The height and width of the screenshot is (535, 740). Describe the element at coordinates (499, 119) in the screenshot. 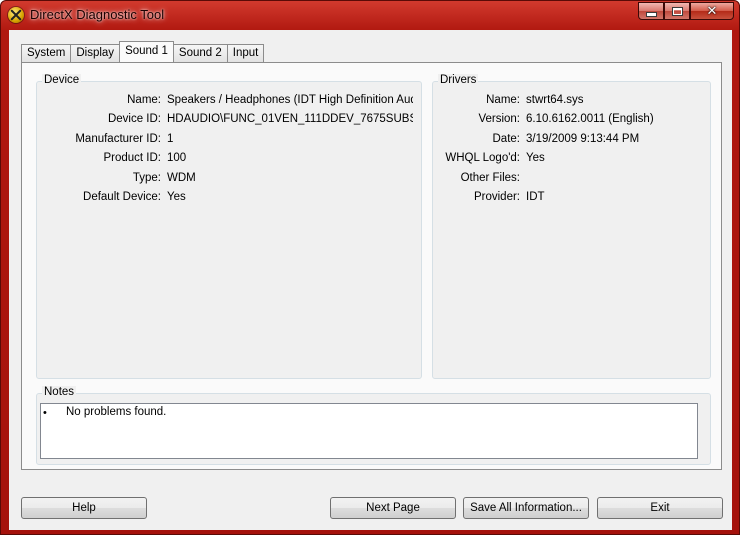

I see `driver-version-label: Version:` at that location.